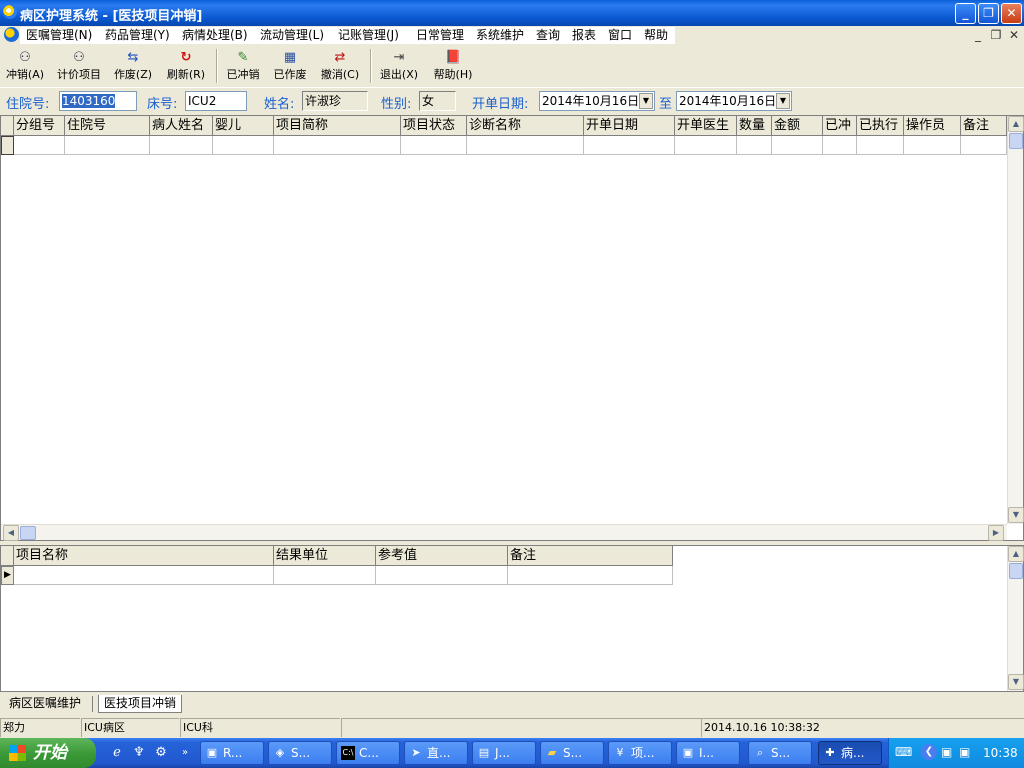 The height and width of the screenshot is (768, 1024). What do you see at coordinates (185, 753) in the screenshot?
I see `chevron-right-icon: »` at bounding box center [185, 753].